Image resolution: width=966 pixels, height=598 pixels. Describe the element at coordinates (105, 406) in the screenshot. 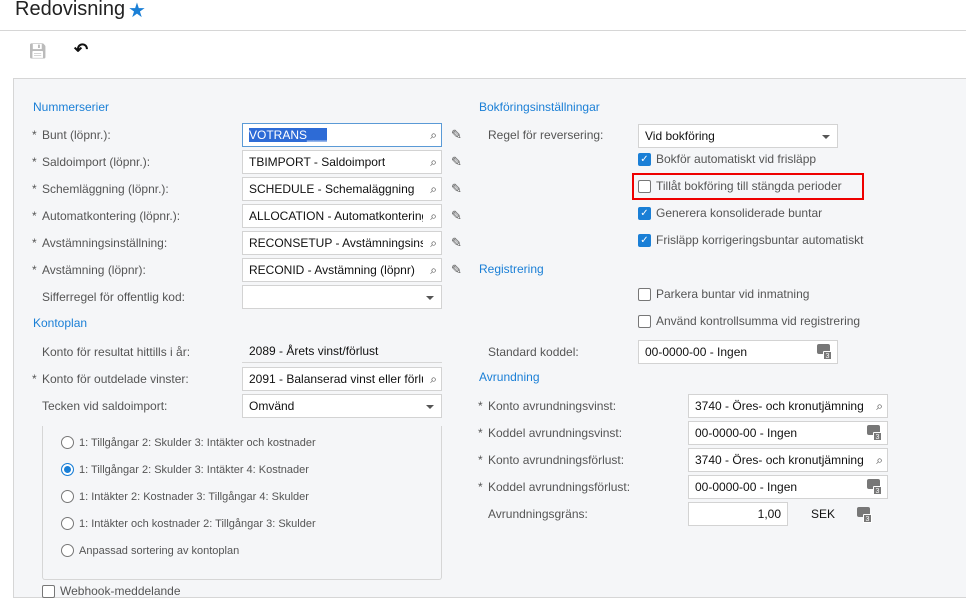

I see `tecken-label: Tecken vid saldoimport:` at that location.